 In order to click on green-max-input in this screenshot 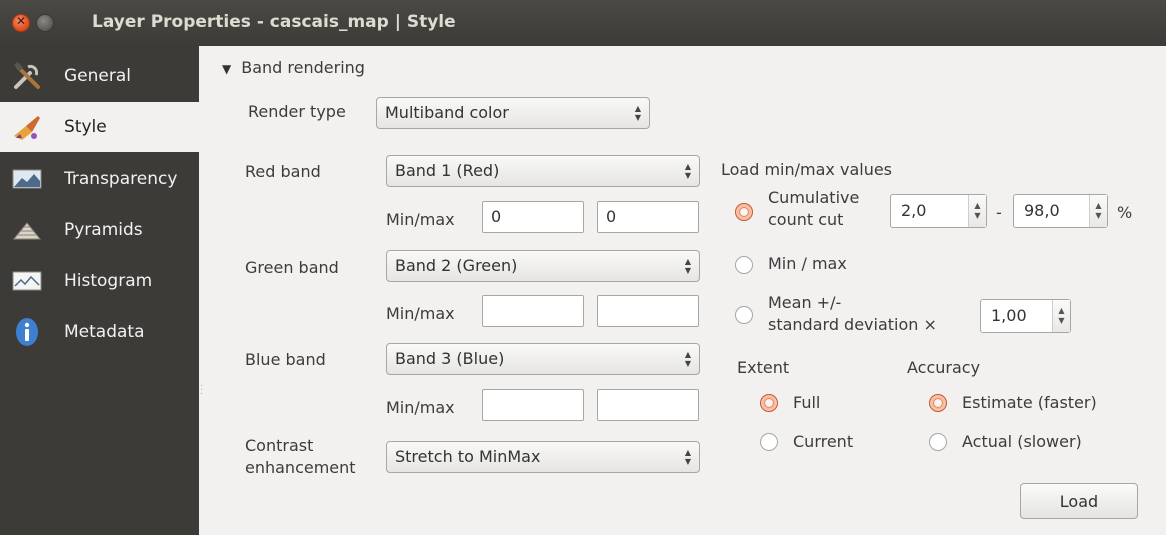, I will do `click(648, 311)`.